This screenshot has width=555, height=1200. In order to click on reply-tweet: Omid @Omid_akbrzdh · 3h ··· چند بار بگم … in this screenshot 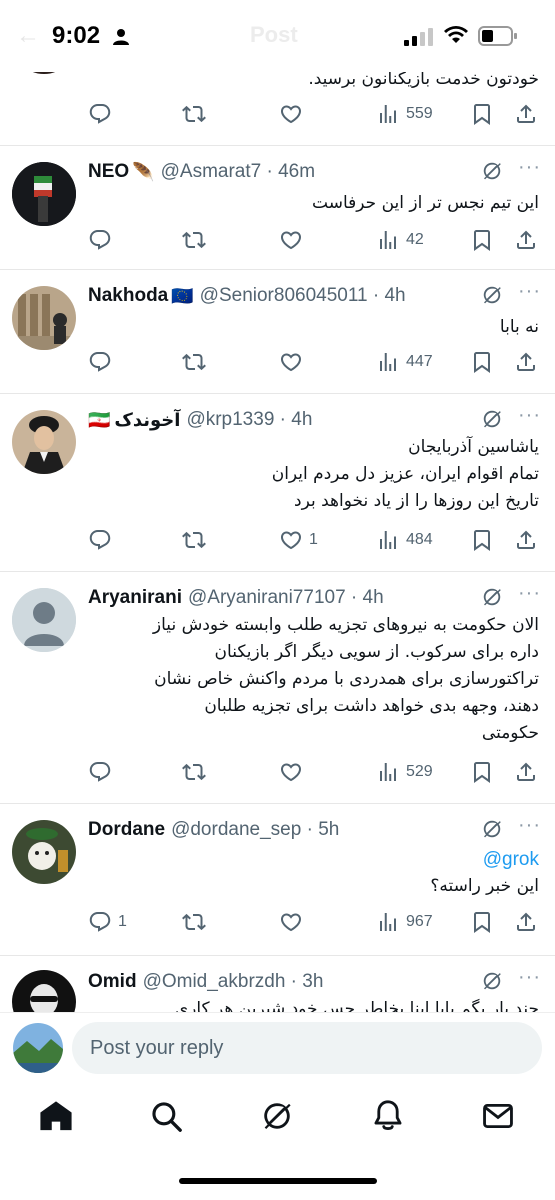, I will do `click(277, 984)`.